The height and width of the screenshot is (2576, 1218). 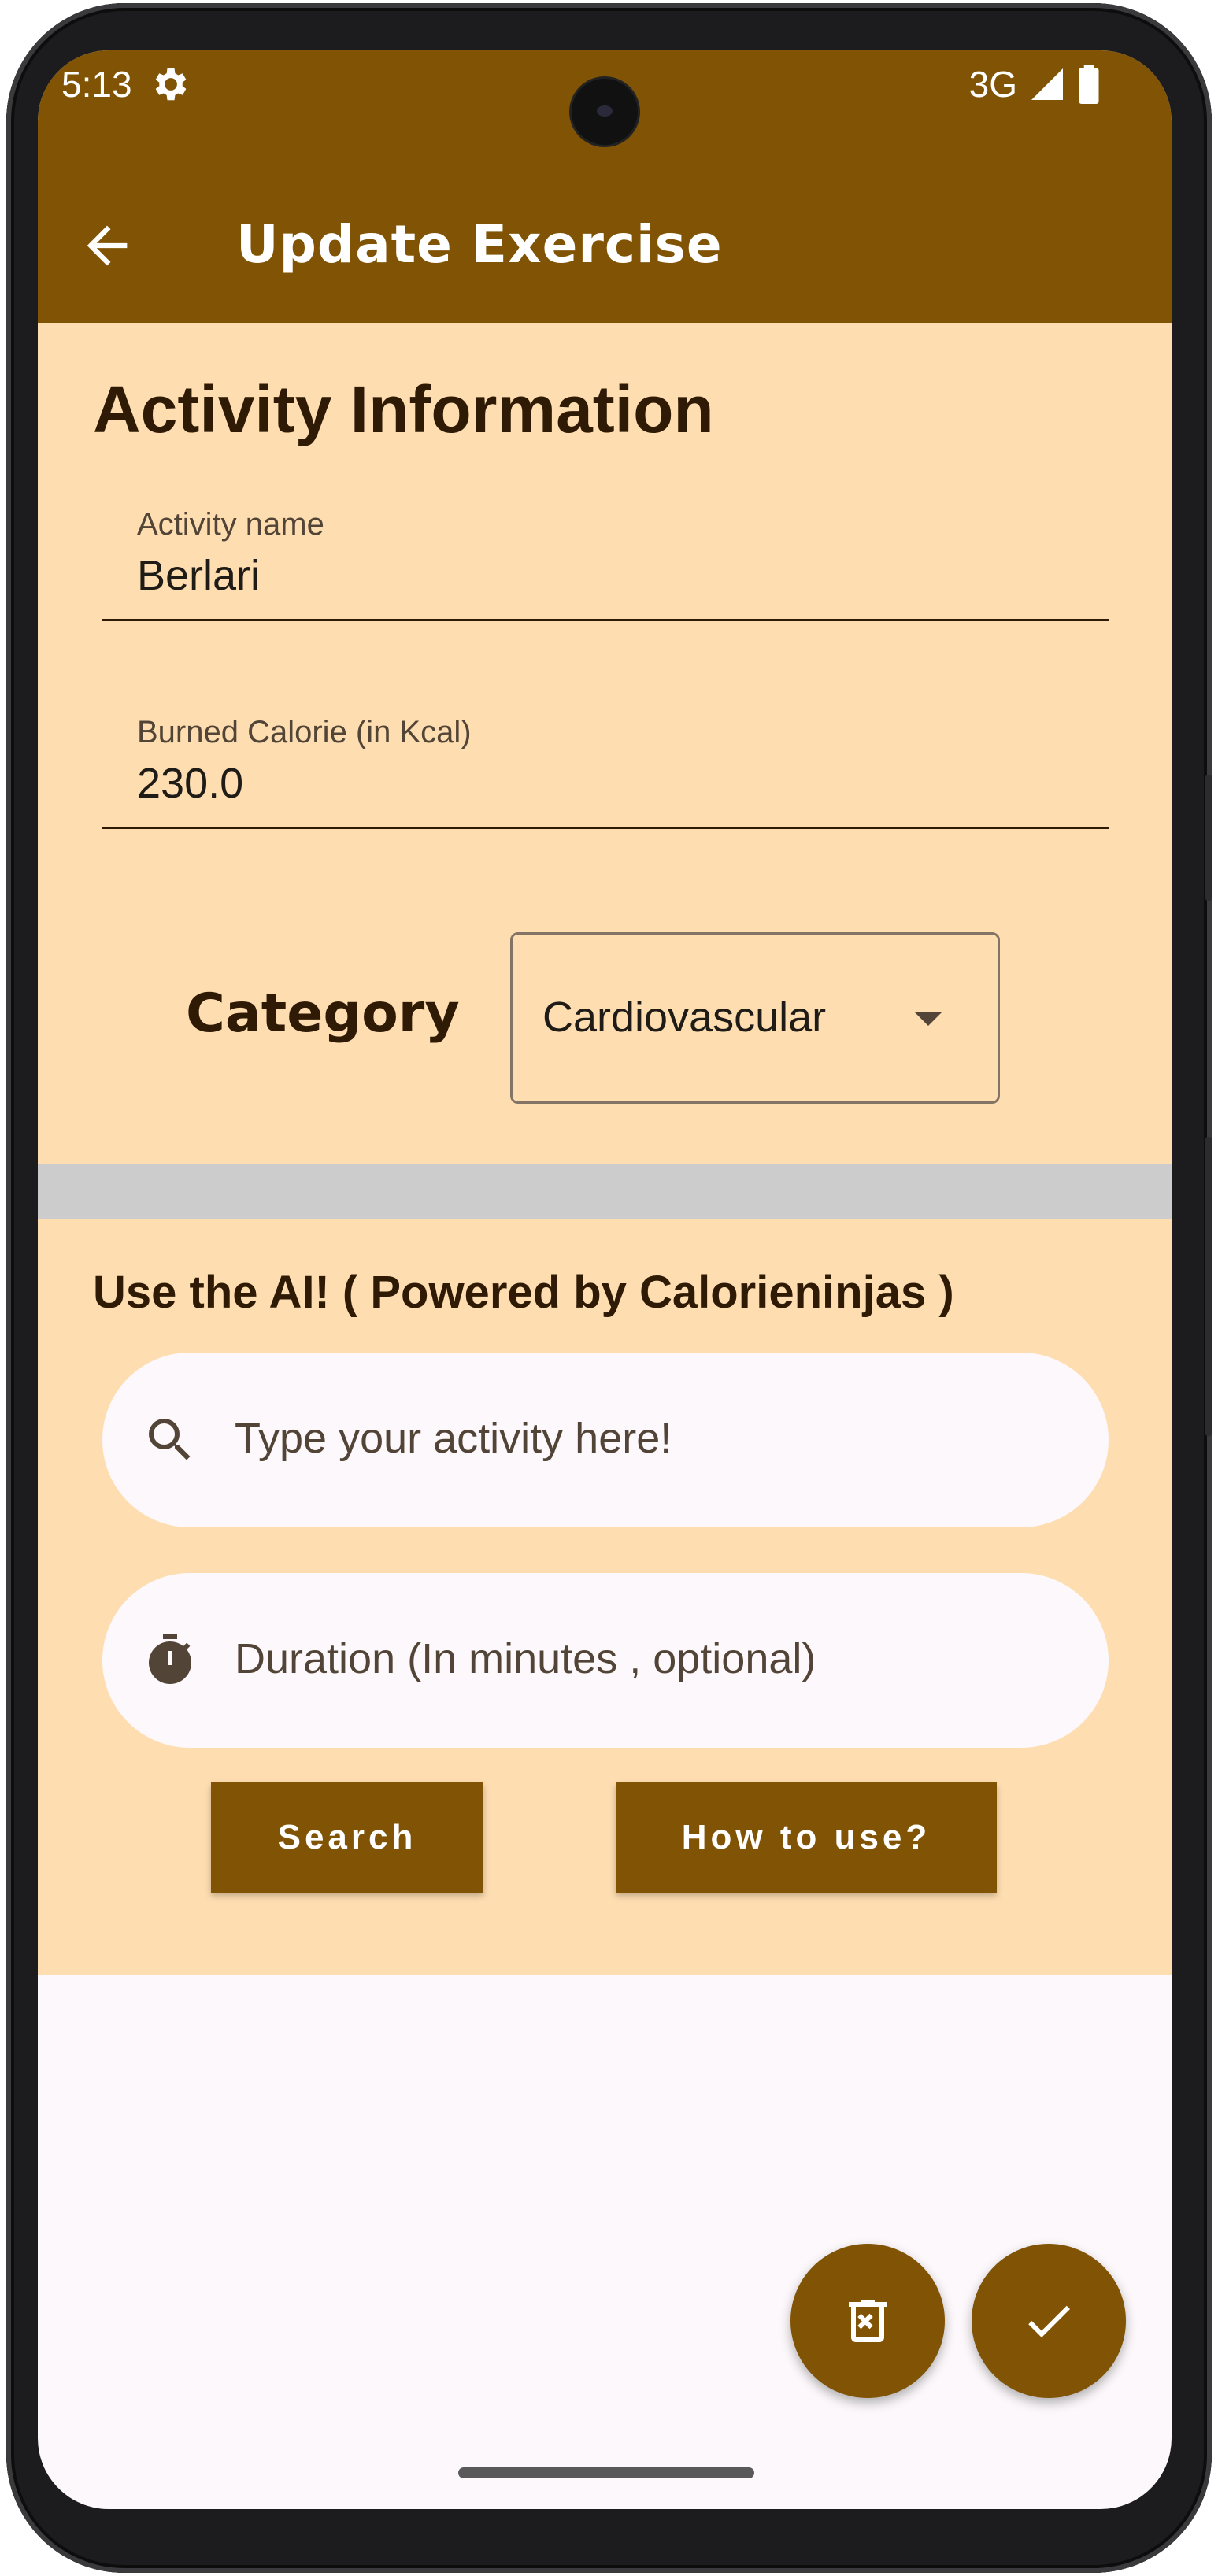 I want to click on activity-search-input: Type your activity here!, so click(x=605, y=1440).